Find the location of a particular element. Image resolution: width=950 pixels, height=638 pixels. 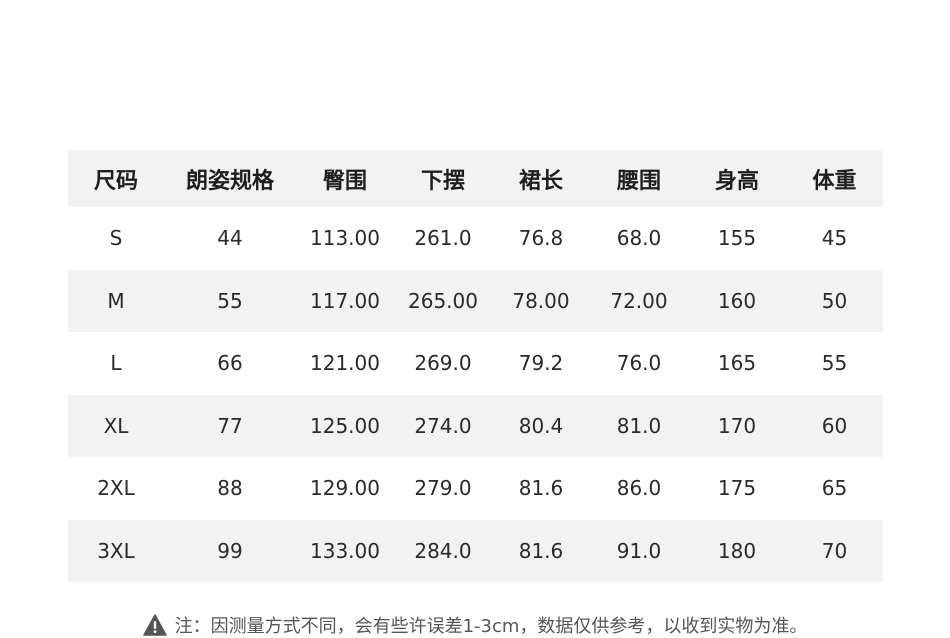

cell-weight: 55 is located at coordinates (834, 363).